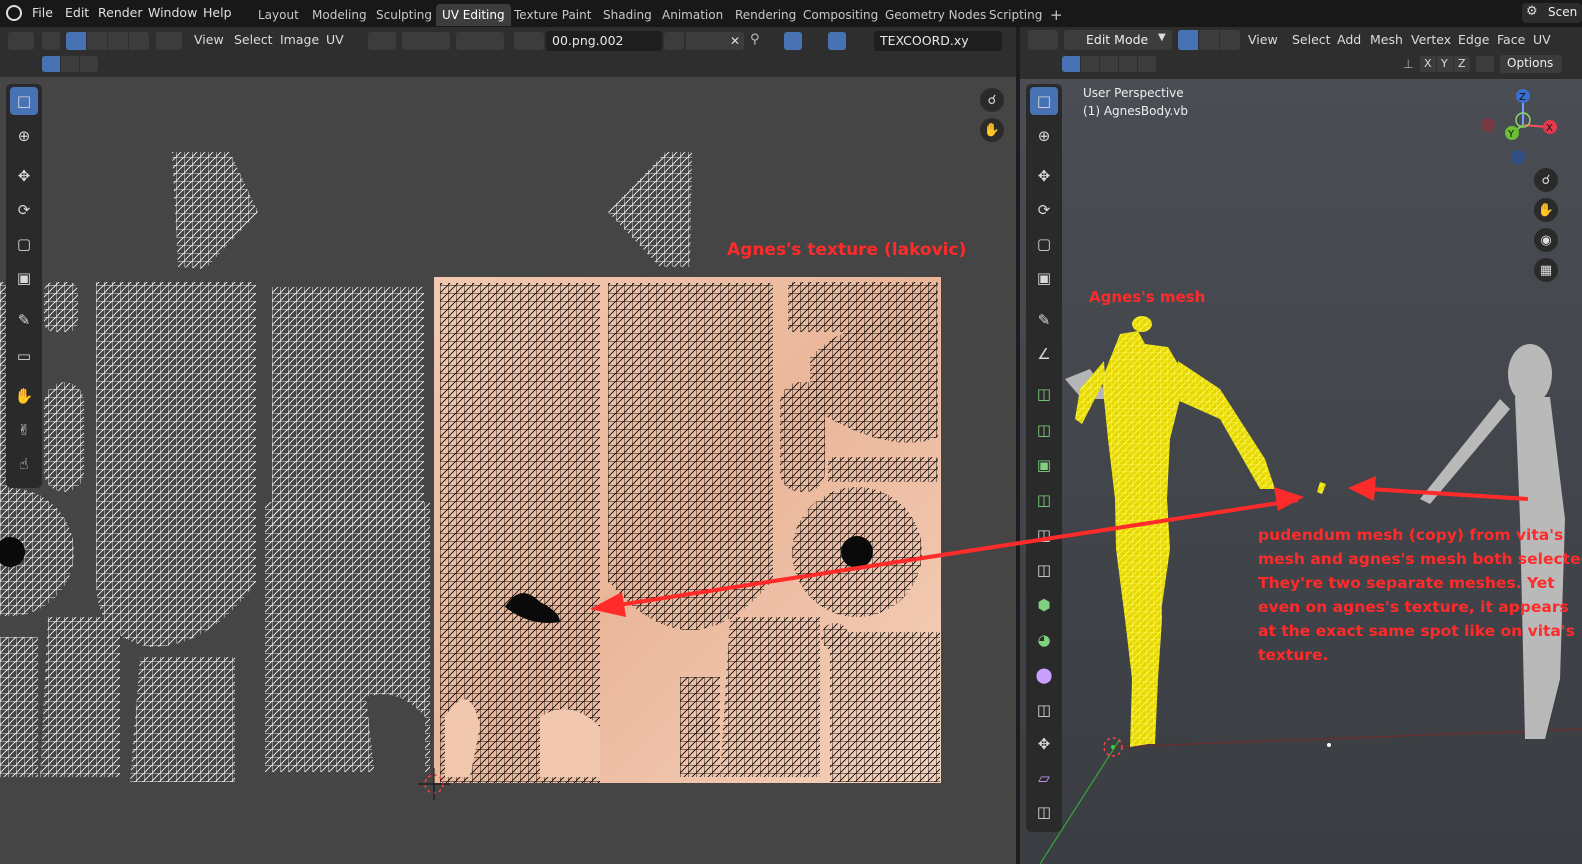 The height and width of the screenshot is (864, 1582). Describe the element at coordinates (1473, 39) in the screenshot. I see `viewport-menu-edge: Edge` at that location.